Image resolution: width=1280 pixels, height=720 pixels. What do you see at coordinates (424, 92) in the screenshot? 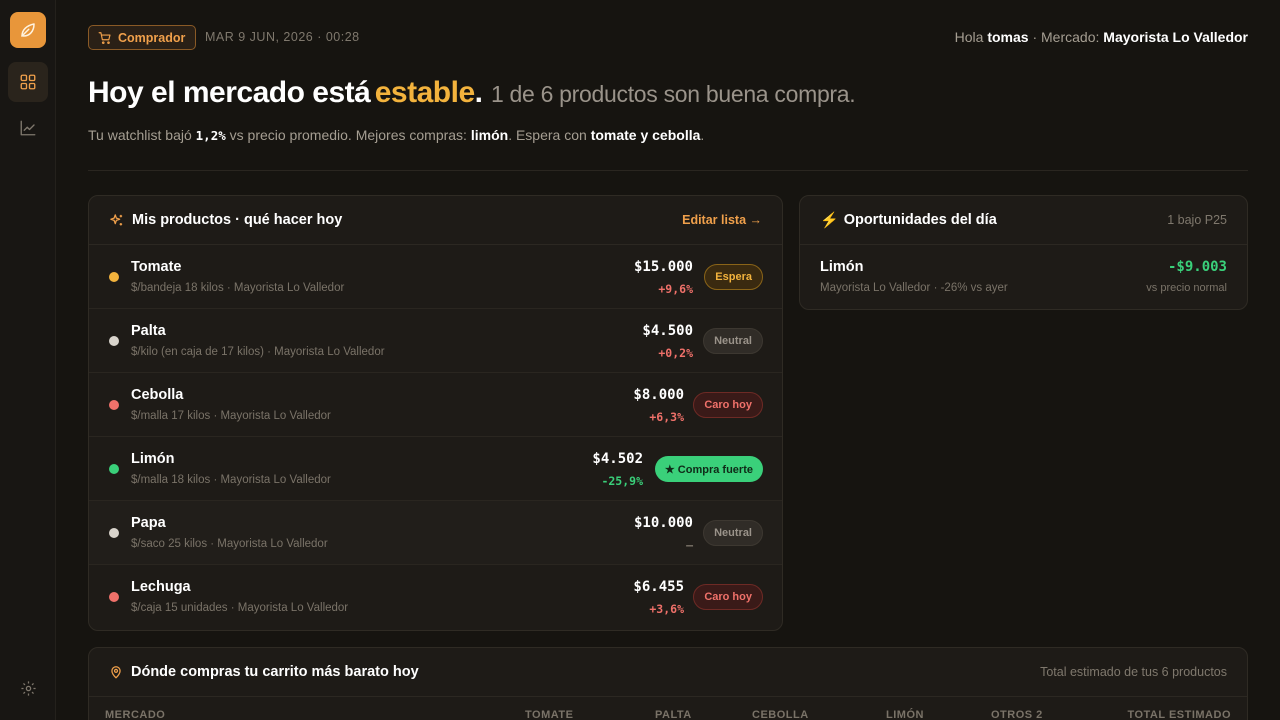
I see `market-state: estable` at bounding box center [424, 92].